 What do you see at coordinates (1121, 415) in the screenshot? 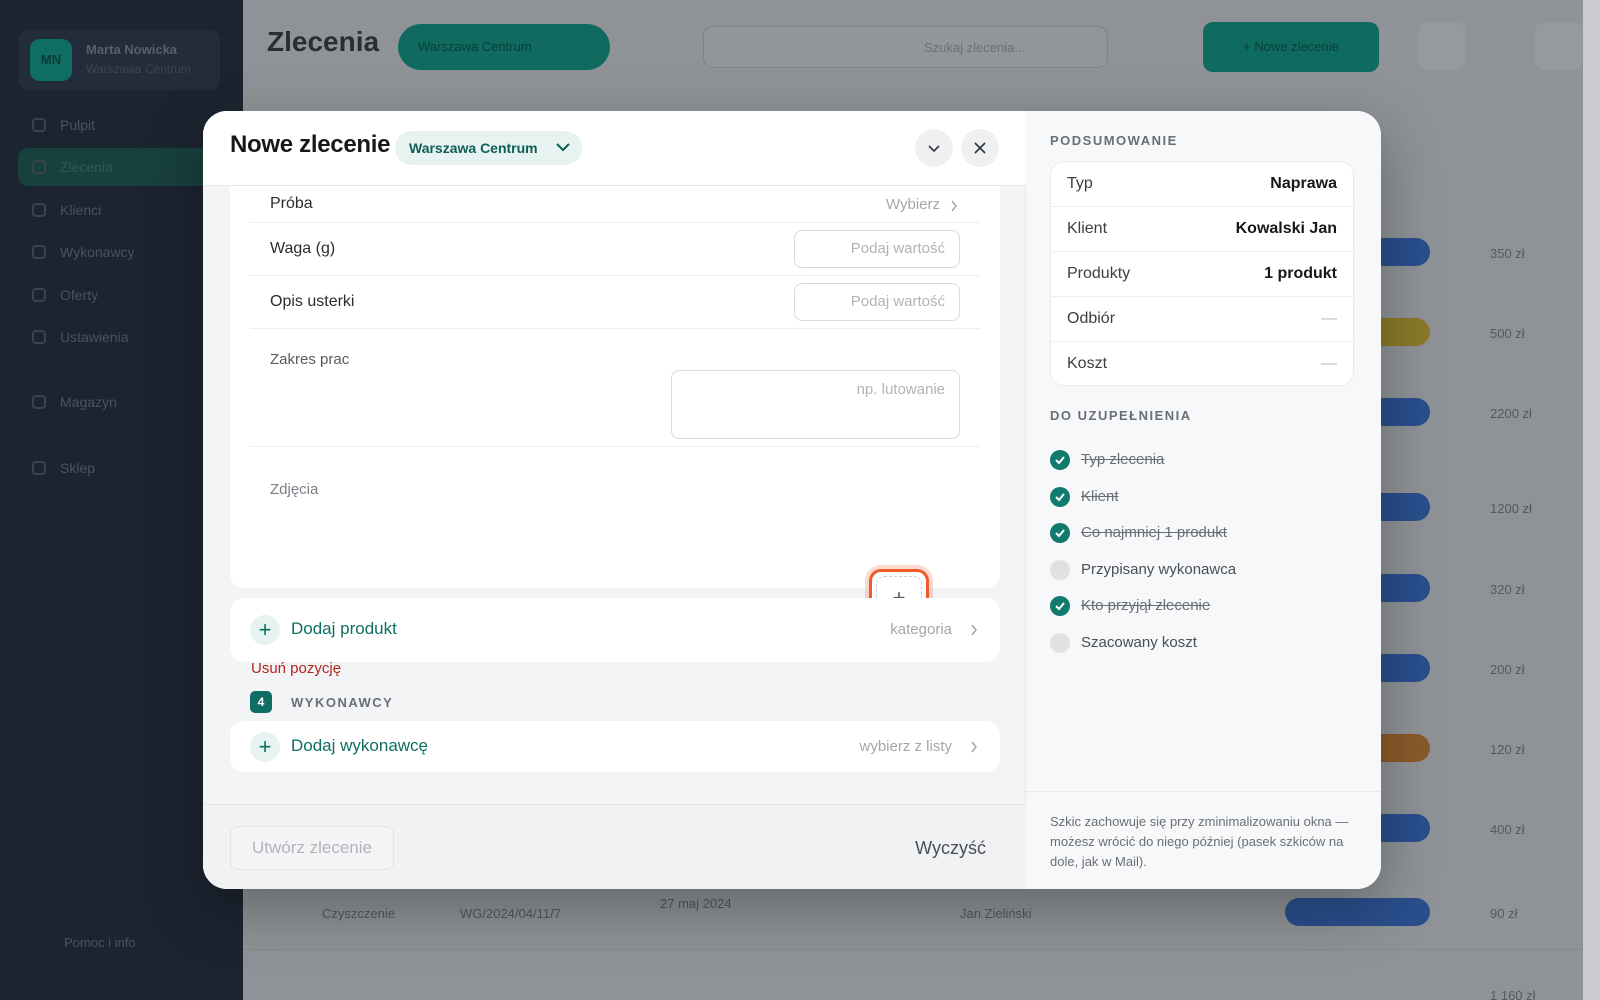
I see `todo-heading: DO UZUPEŁNIENIA` at bounding box center [1121, 415].